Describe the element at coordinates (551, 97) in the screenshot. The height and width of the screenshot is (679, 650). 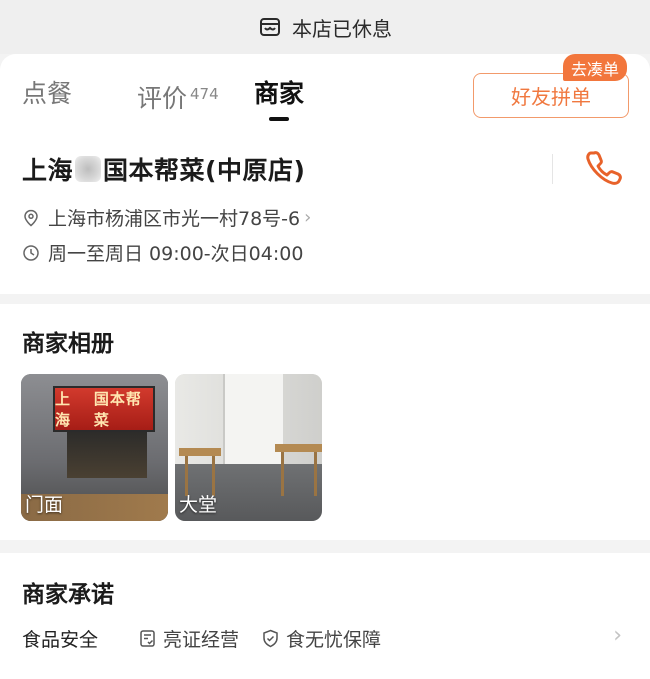
I see `group-button-label: 好友拼单` at that location.